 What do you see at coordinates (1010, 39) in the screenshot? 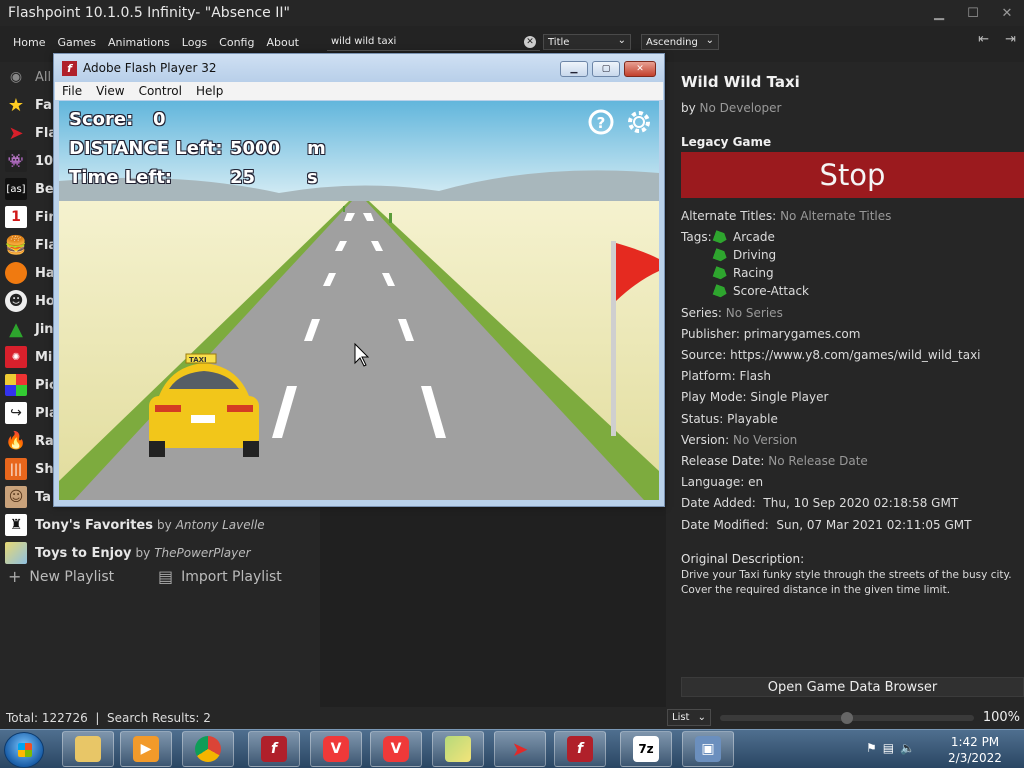
I see `collapse-right-icon: ⇥` at bounding box center [1010, 39].